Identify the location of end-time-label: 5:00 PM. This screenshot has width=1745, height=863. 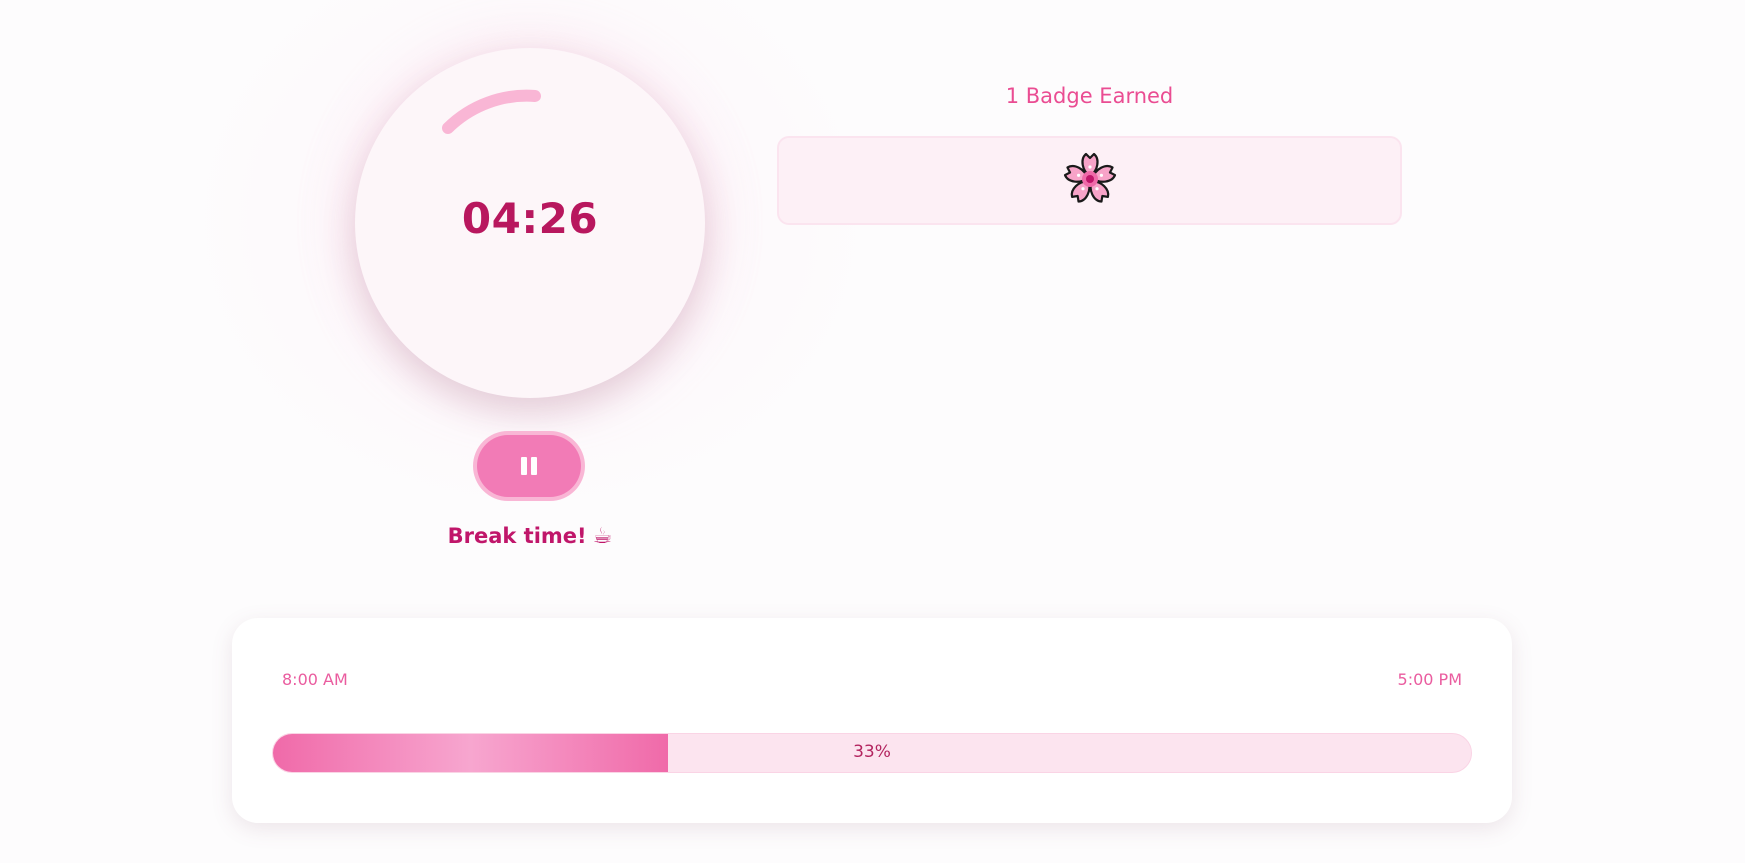
(1429, 679).